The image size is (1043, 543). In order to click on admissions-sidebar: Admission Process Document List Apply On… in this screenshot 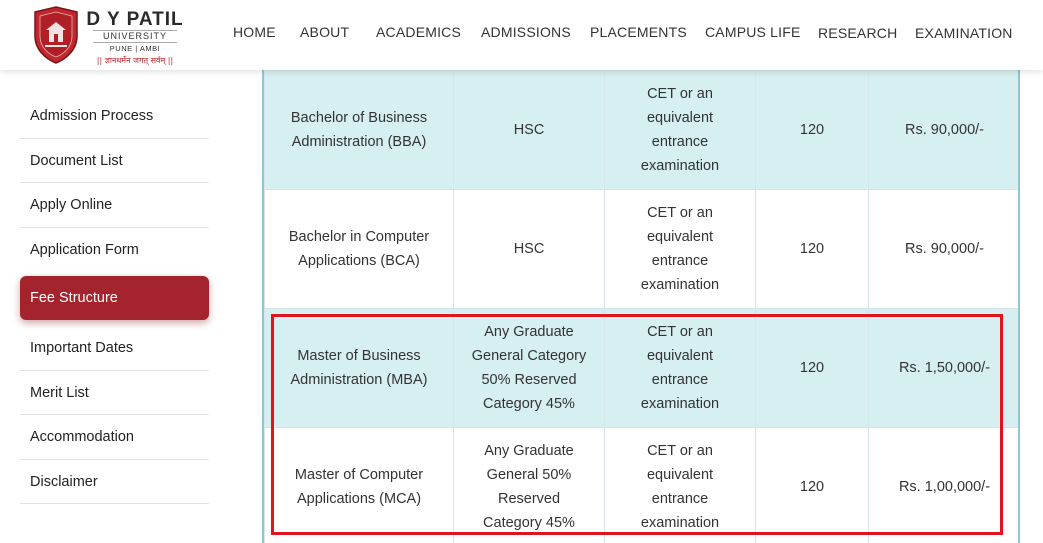, I will do `click(114, 299)`.